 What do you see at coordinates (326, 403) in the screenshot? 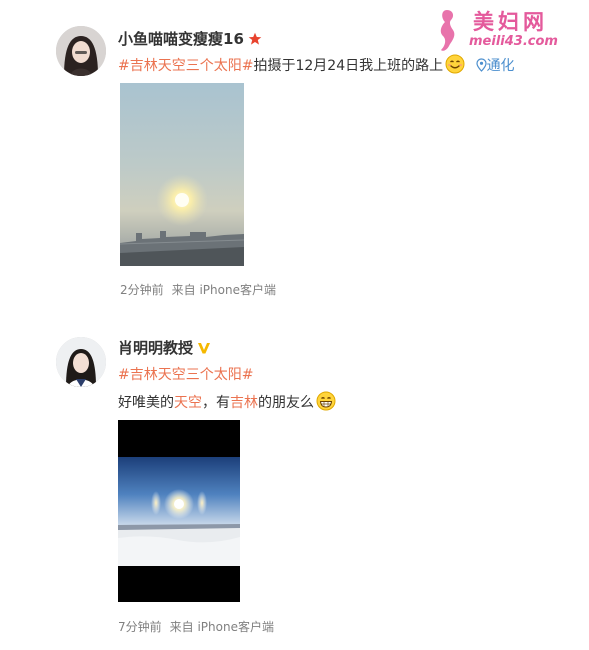
I see `grin-emoji-icon` at bounding box center [326, 403].